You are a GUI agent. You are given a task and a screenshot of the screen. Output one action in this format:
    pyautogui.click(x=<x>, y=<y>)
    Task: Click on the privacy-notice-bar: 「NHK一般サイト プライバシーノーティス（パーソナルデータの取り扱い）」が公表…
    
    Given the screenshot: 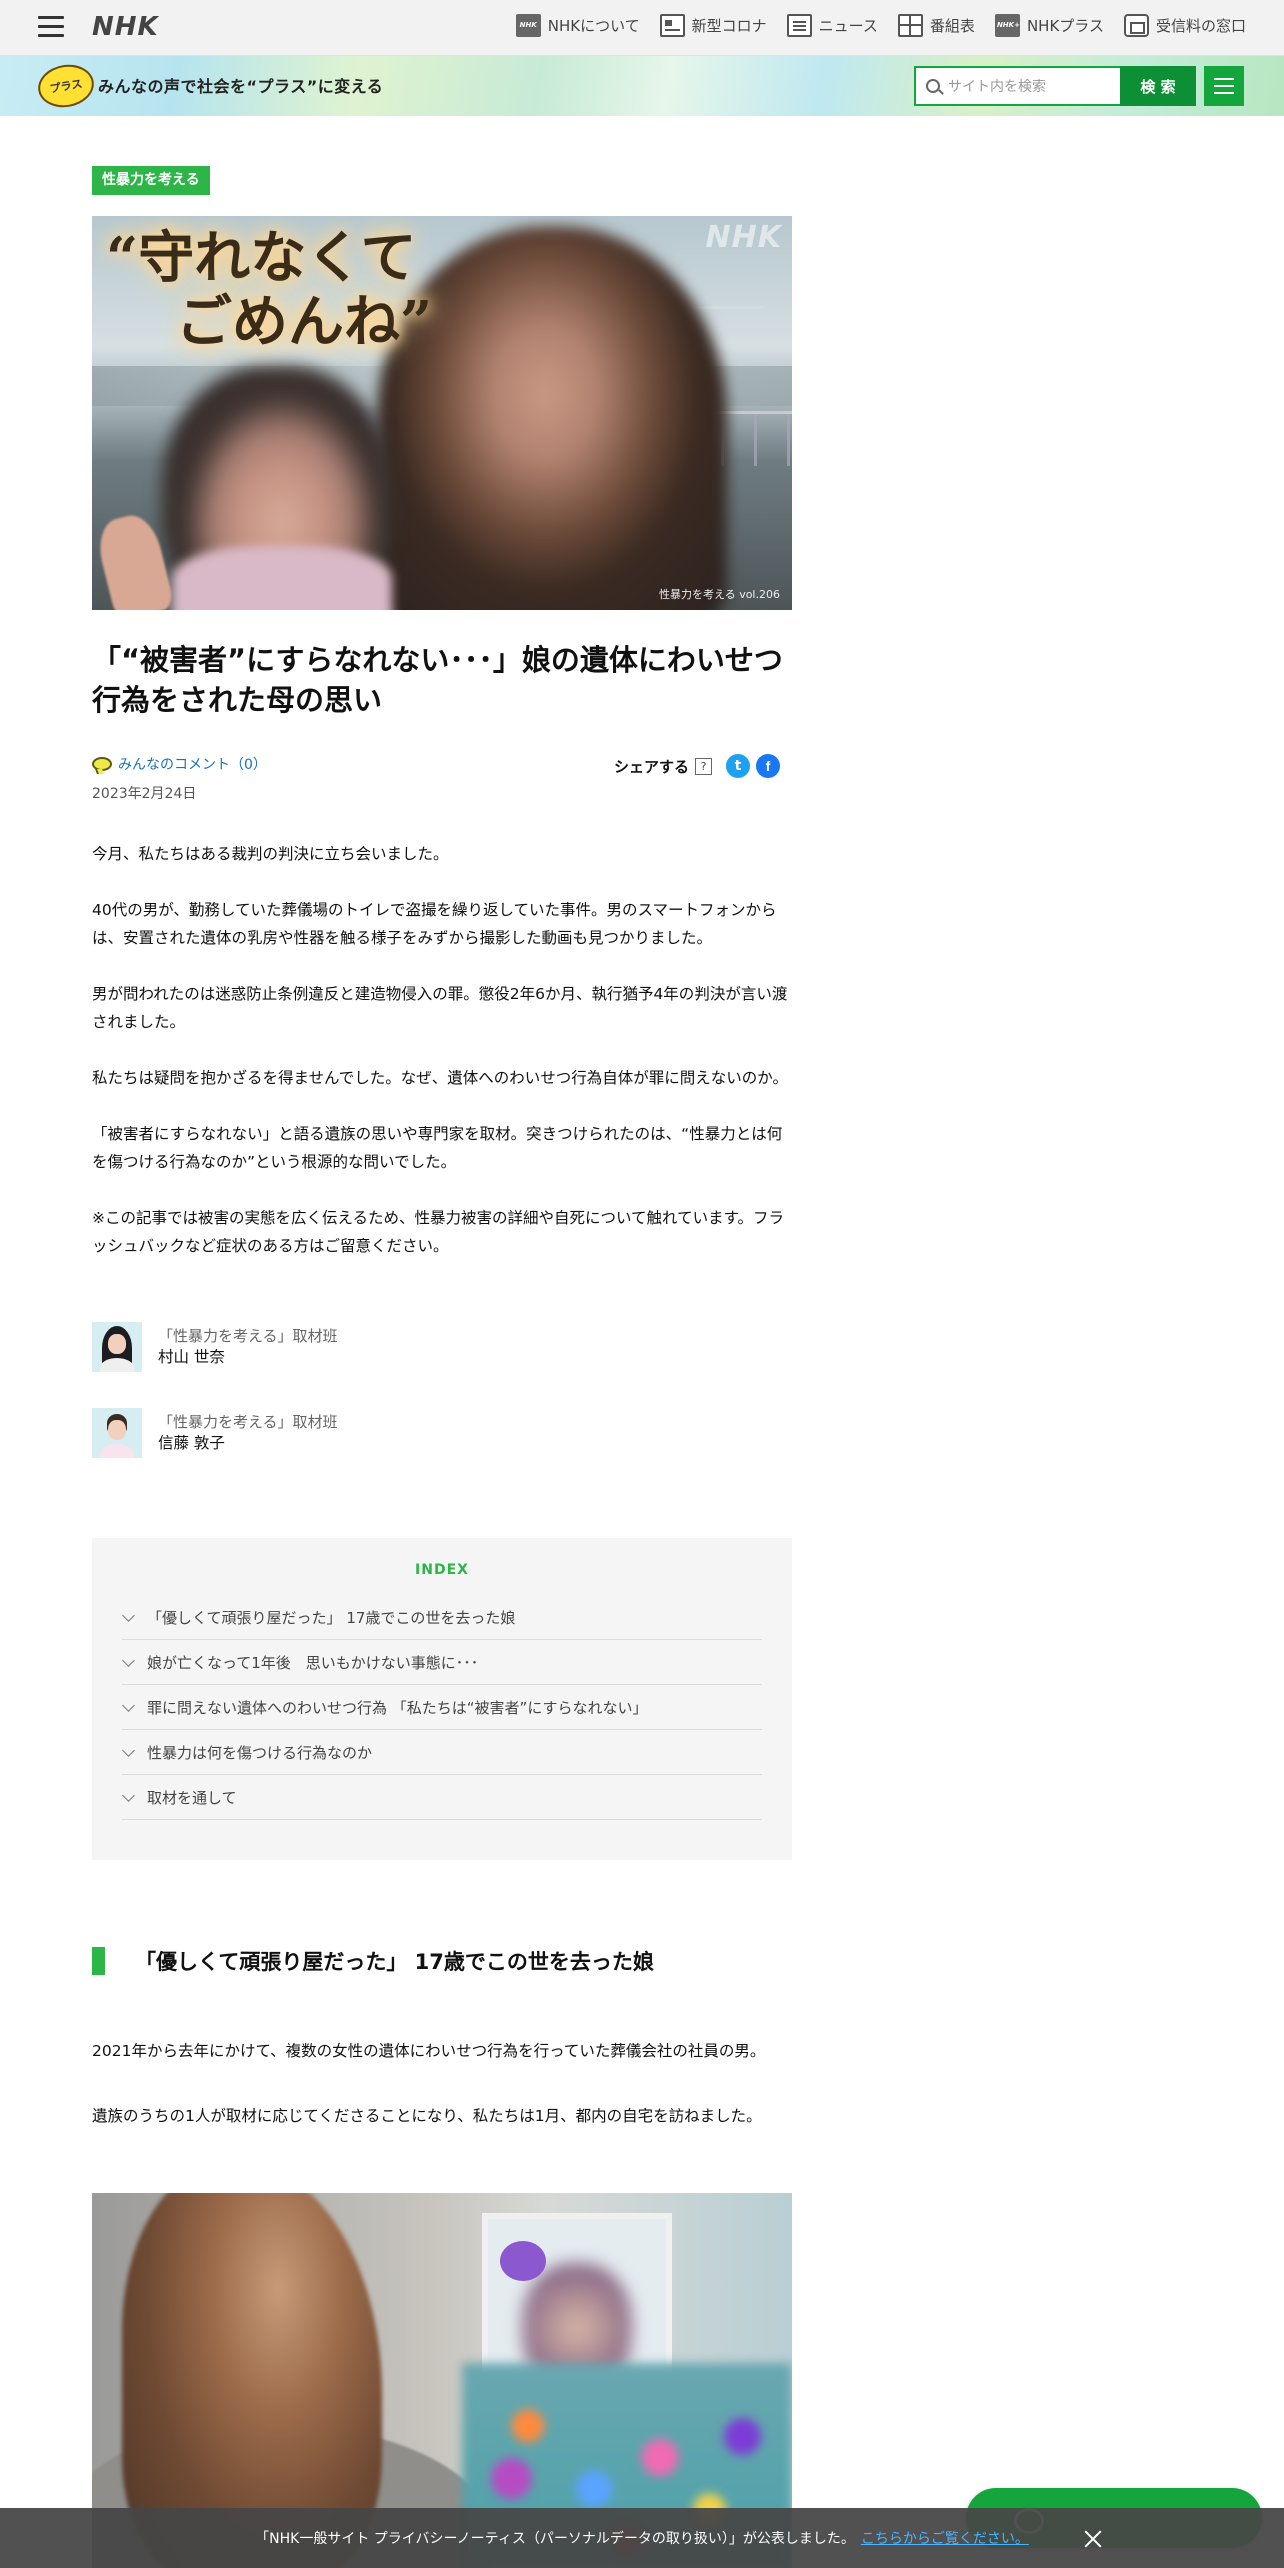 What is the action you would take?
    pyautogui.click(x=642, y=2538)
    